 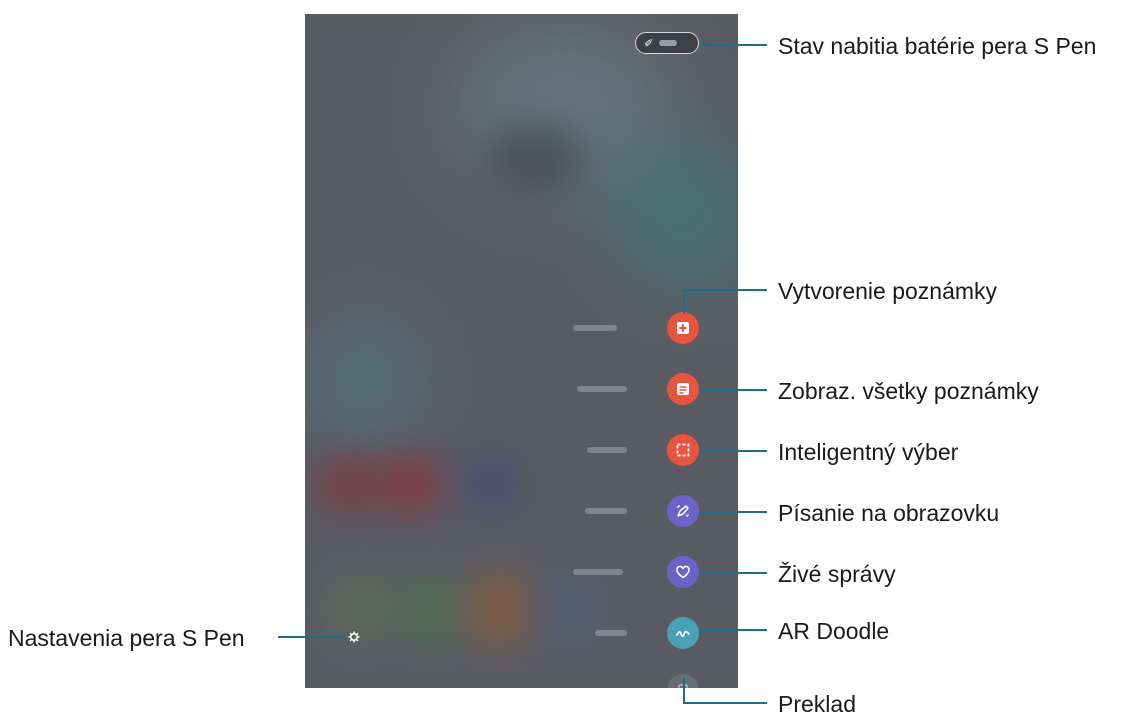 I want to click on pen-write-icon, so click(x=683, y=511).